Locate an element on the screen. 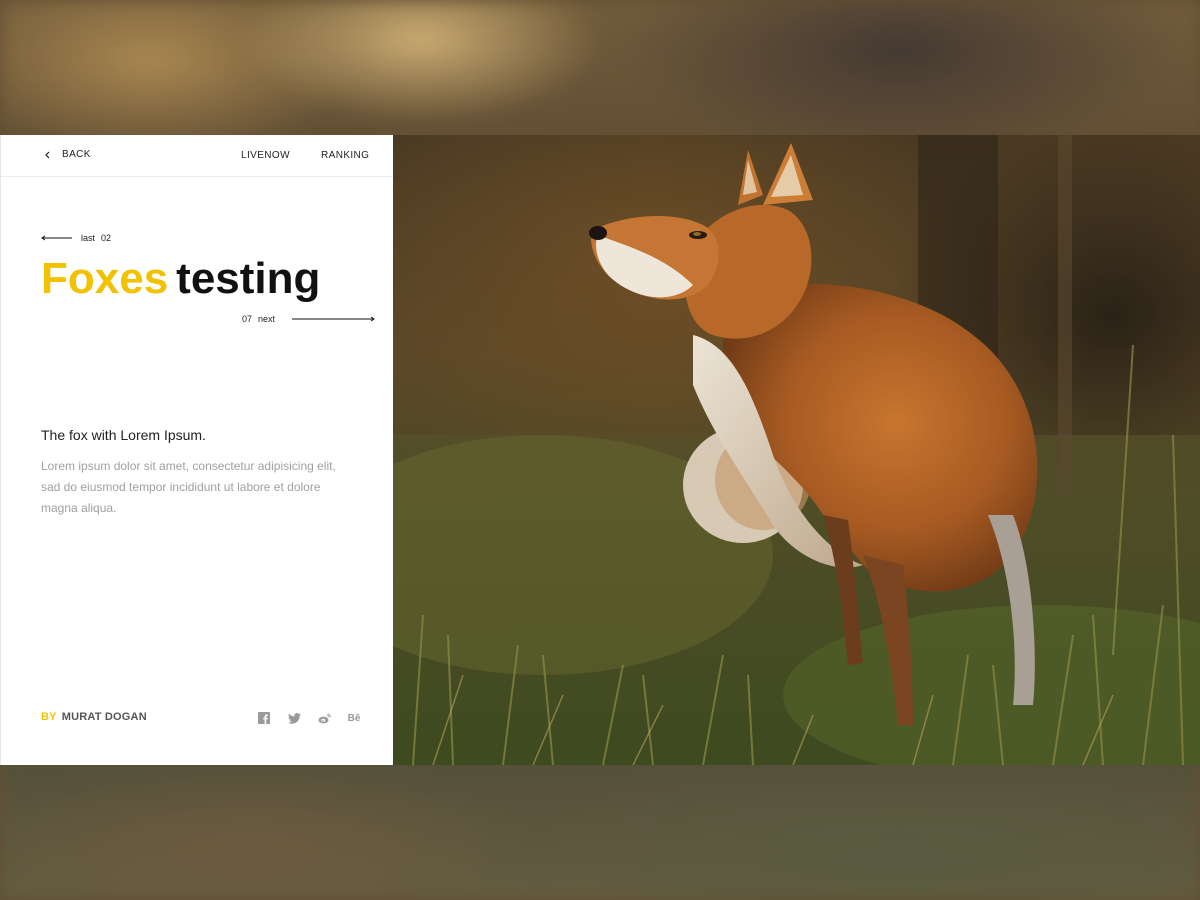 This screenshot has height=900, width=1200. behance-text: Bē is located at coordinates (354, 718).